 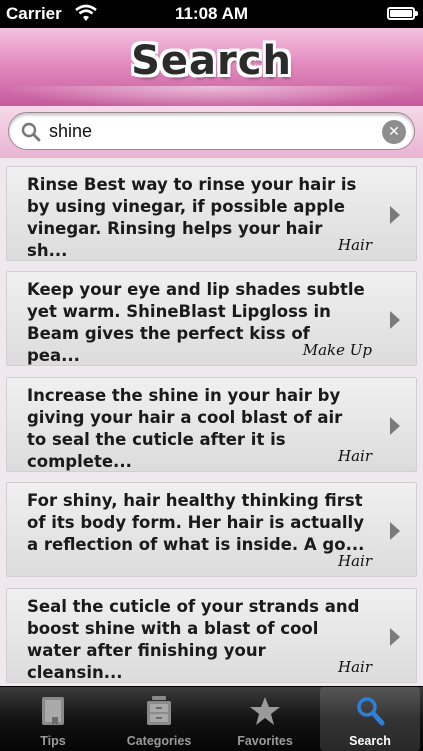 I want to click on page-title: Search, so click(x=211, y=61).